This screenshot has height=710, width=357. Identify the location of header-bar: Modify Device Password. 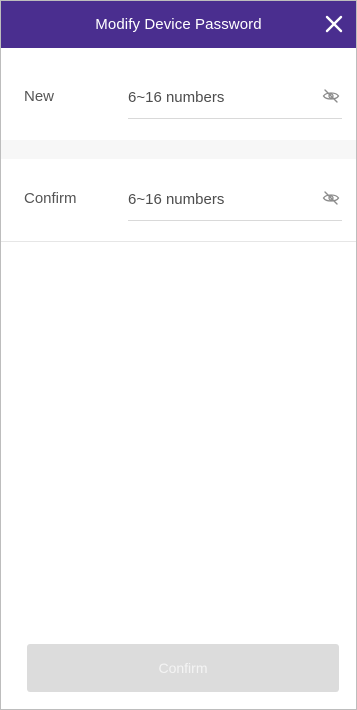
(178, 24).